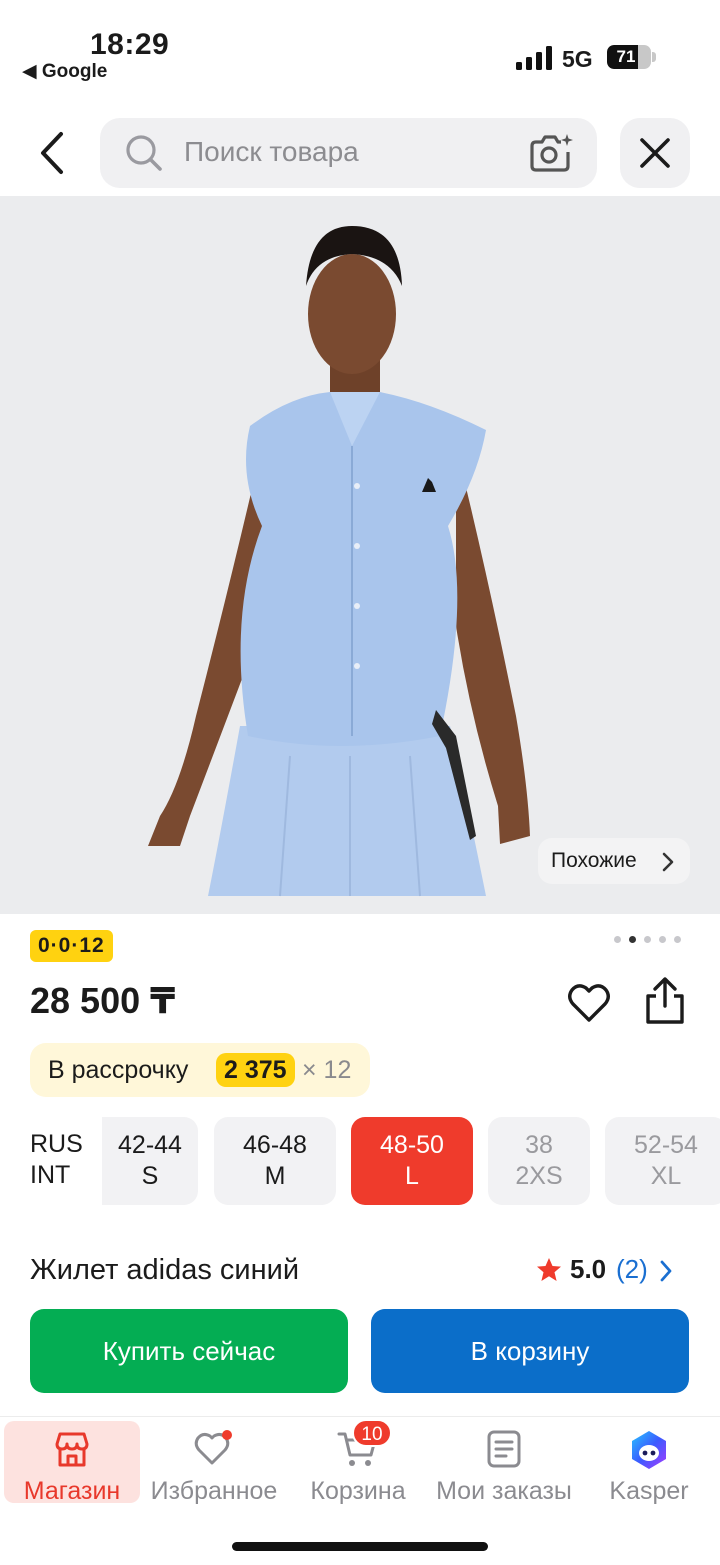 This screenshot has width=720, height=1565. I want to click on size-int: L, so click(412, 1176).